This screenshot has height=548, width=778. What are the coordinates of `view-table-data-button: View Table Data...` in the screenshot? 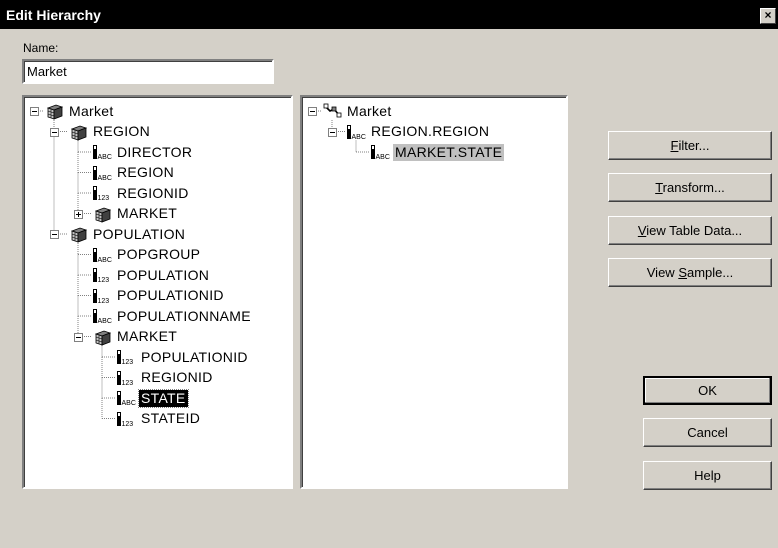 It's located at (690, 230).